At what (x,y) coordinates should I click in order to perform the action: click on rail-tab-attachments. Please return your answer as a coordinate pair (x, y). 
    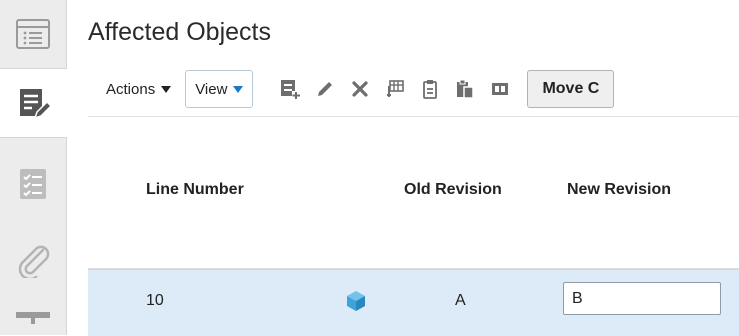
    Looking at the image, I should click on (33, 260).